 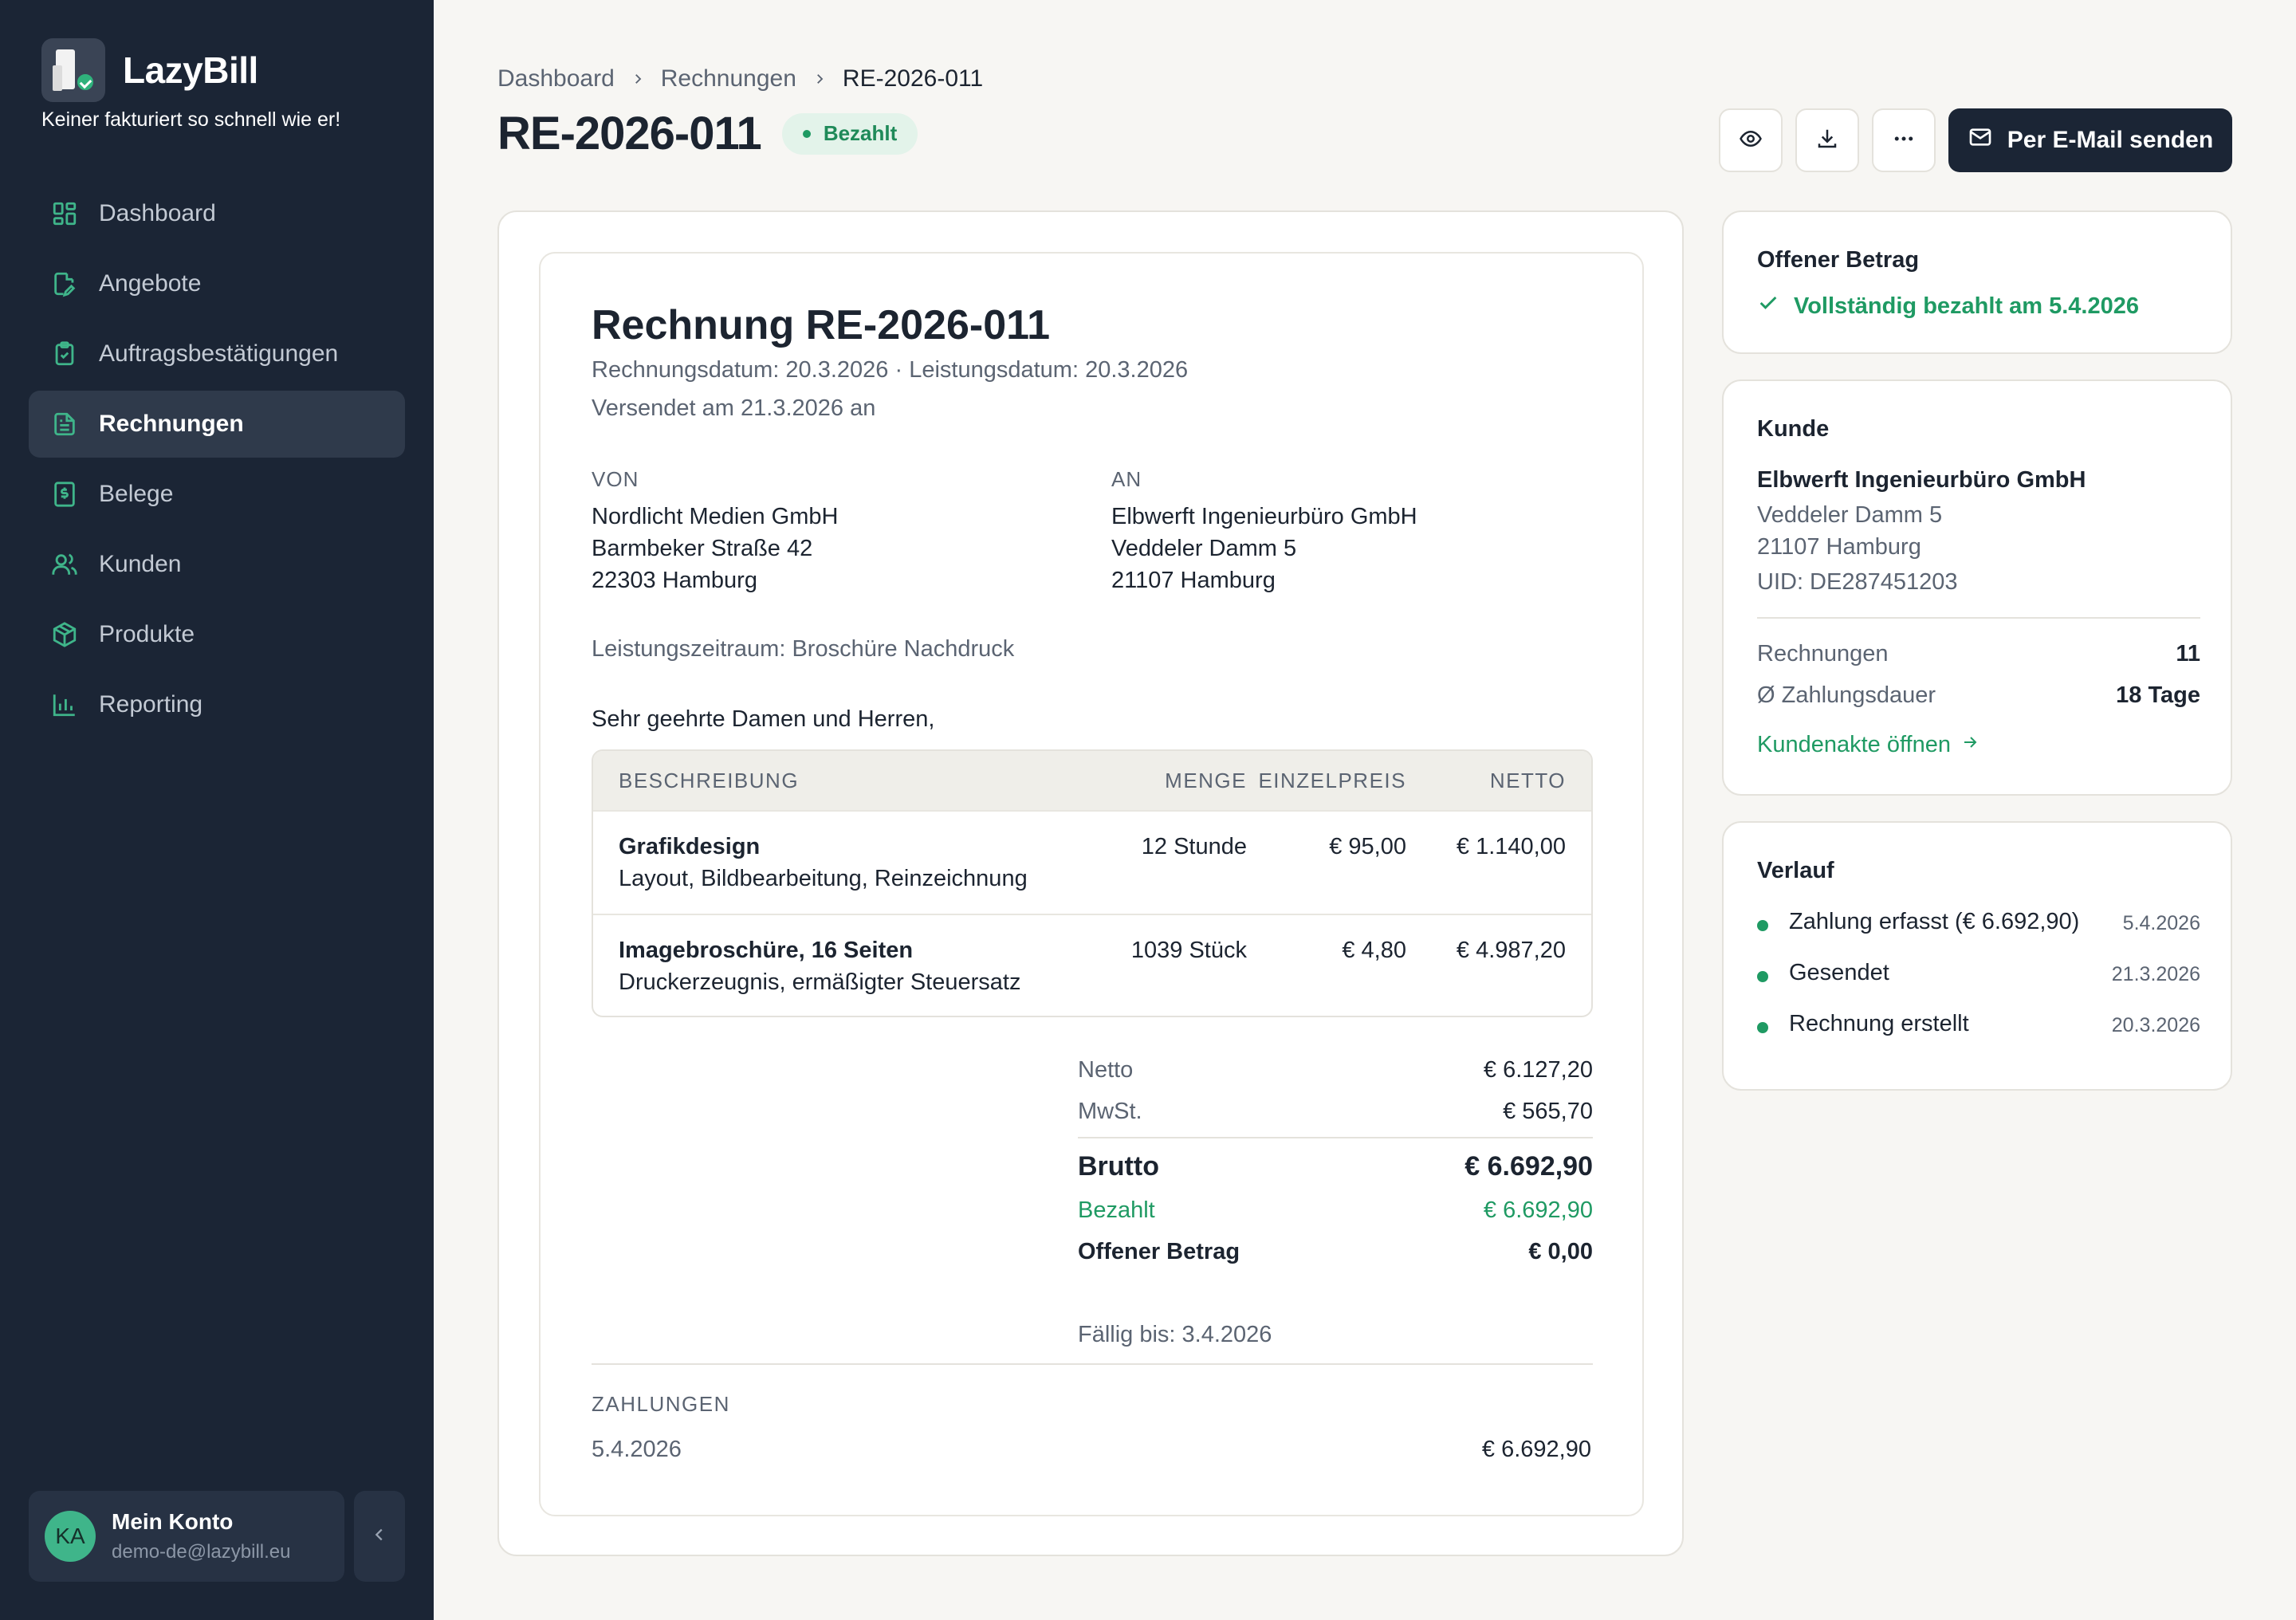 I want to click on history-event: Rechnung erstellt 20.3.2026, so click(x=1978, y=1027).